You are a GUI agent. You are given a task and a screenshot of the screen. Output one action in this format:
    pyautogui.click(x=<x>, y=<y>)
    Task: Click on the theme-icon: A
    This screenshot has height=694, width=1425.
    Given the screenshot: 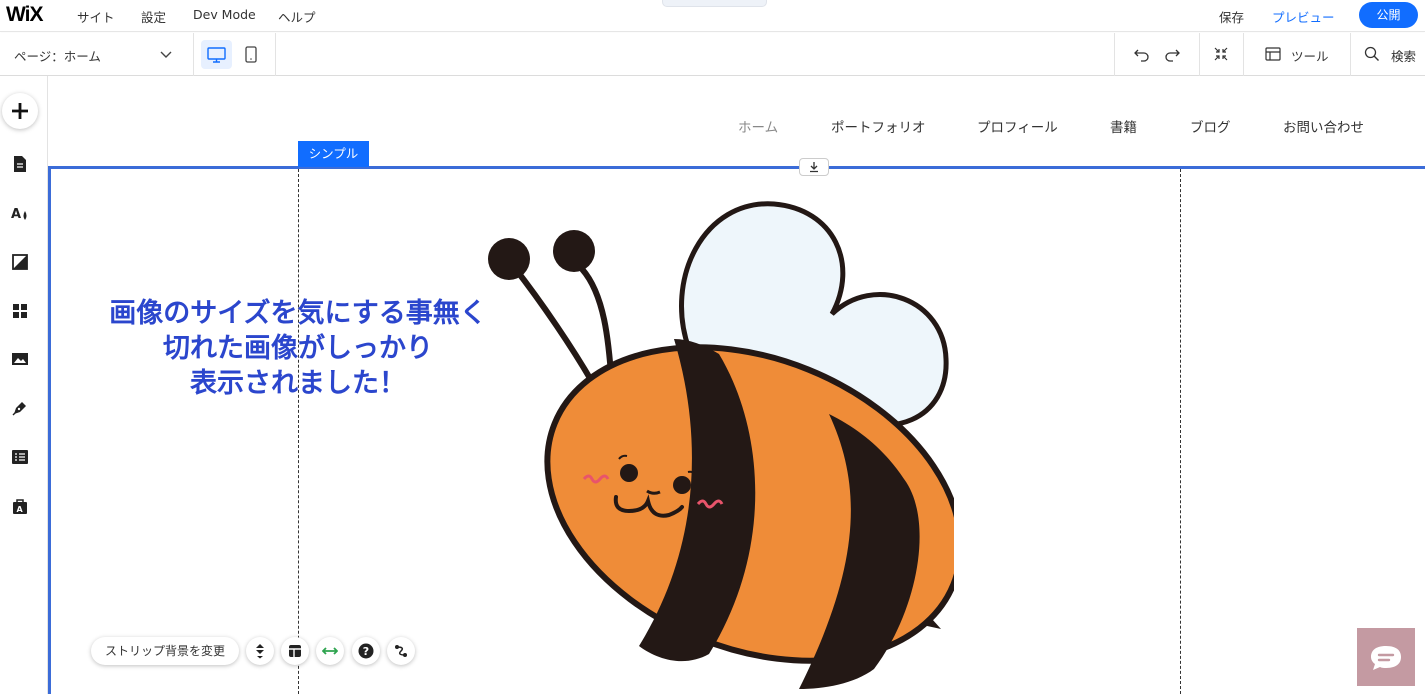 What is the action you would take?
    pyautogui.click(x=20, y=213)
    